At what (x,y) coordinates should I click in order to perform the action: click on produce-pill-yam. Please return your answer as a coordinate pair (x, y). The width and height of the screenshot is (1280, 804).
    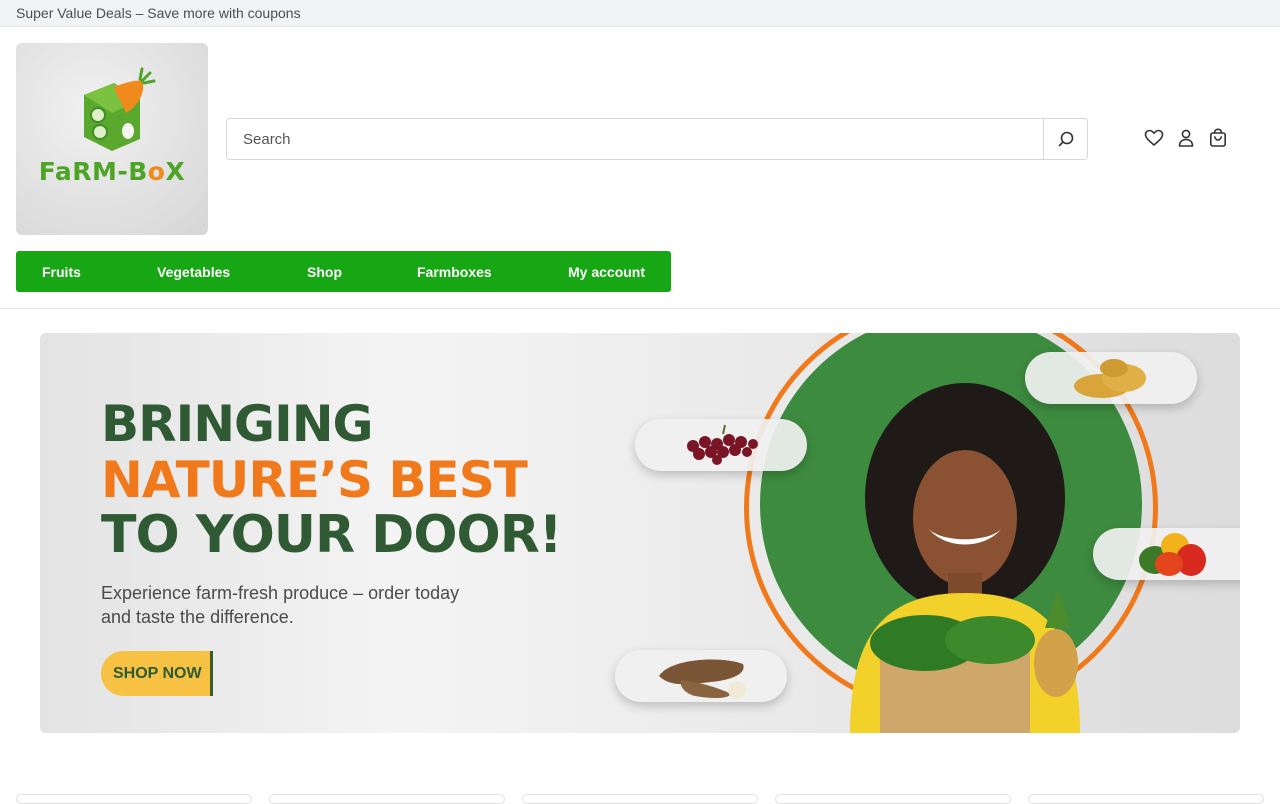
    Looking at the image, I should click on (701, 676).